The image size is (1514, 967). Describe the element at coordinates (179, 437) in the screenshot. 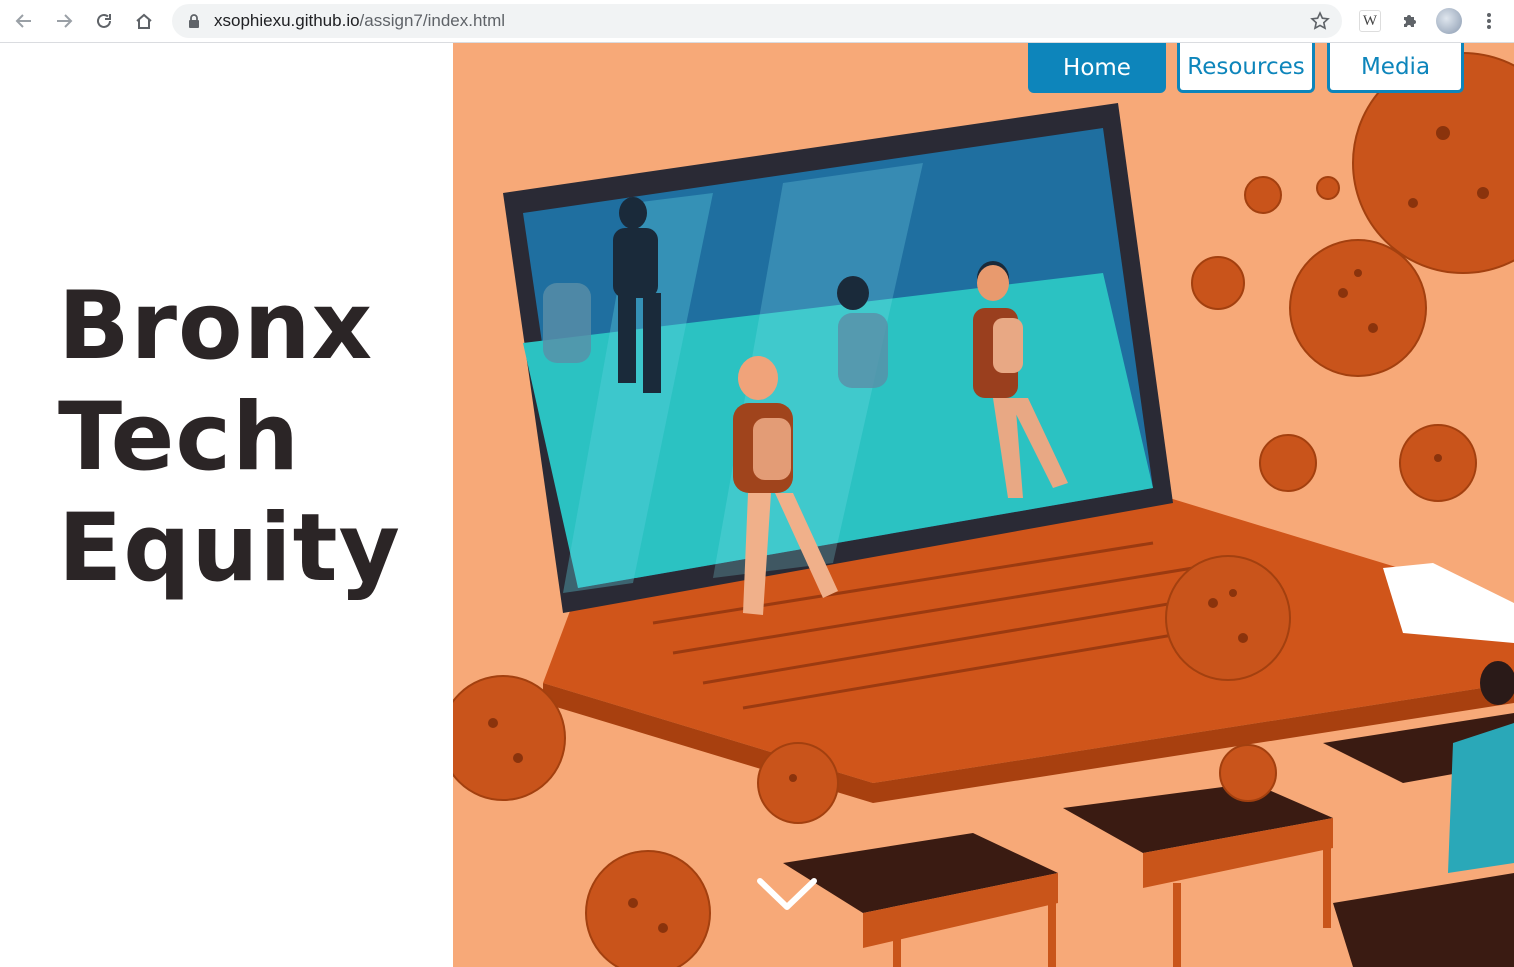

I see `title-line-2: Tech` at that location.